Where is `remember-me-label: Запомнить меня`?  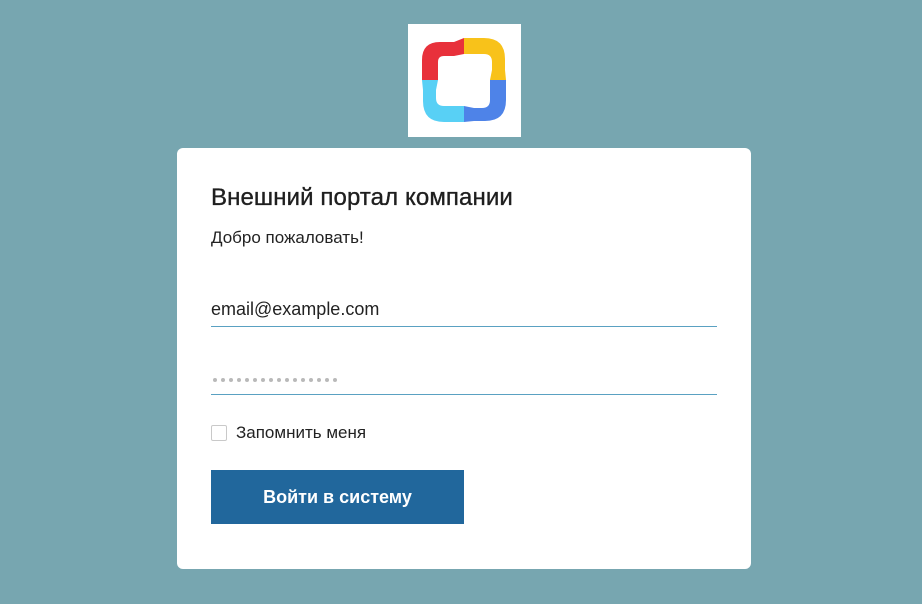 remember-me-label: Запомнить меня is located at coordinates (301, 432).